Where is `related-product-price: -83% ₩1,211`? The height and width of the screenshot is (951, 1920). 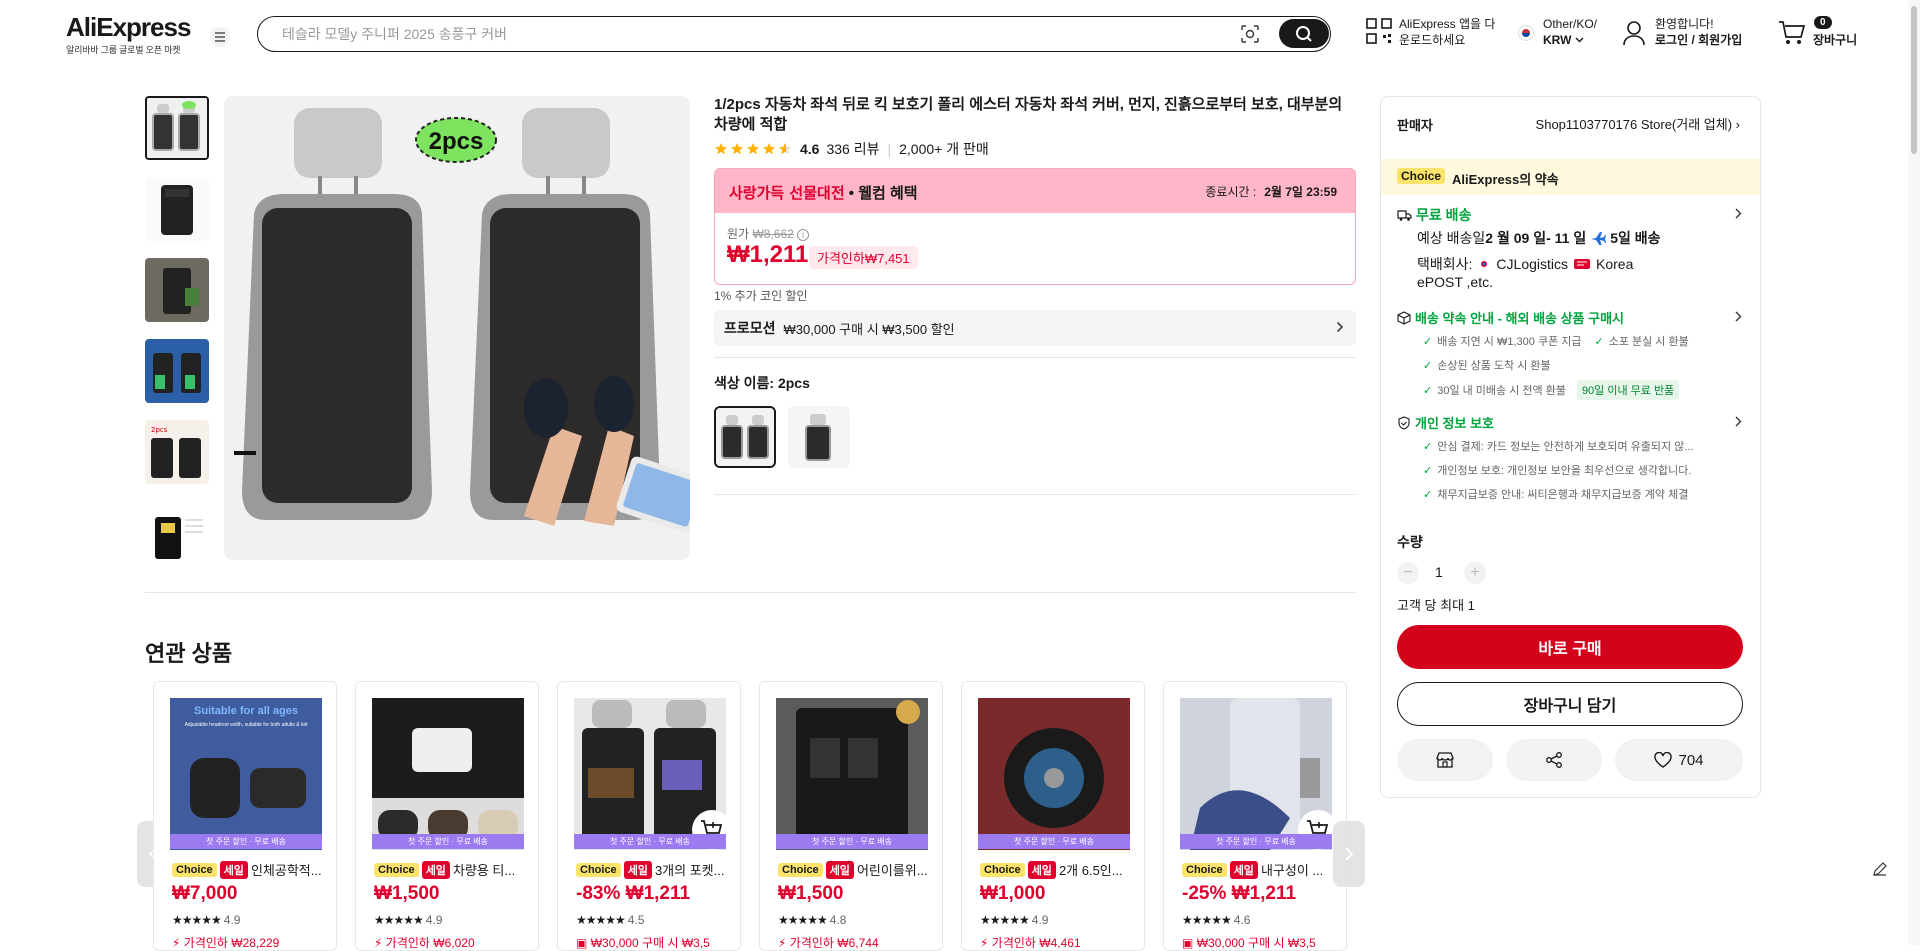
related-product-price: -83% ₩1,211 is located at coordinates (633, 893).